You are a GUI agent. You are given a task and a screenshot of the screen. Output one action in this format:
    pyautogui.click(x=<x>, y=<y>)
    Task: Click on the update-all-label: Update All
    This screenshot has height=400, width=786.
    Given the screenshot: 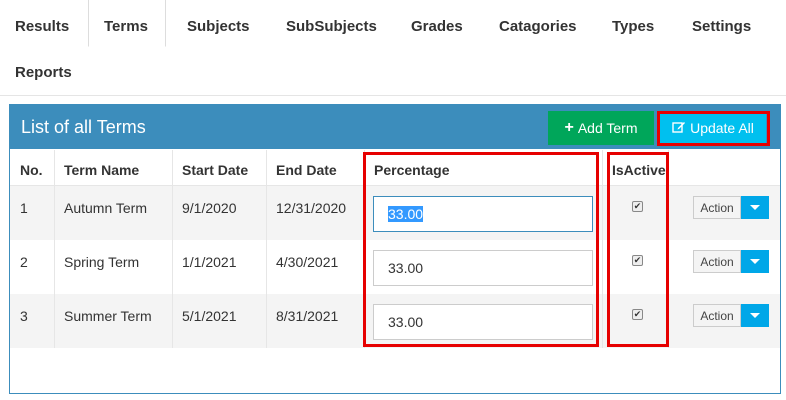 What is the action you would take?
    pyautogui.click(x=722, y=128)
    